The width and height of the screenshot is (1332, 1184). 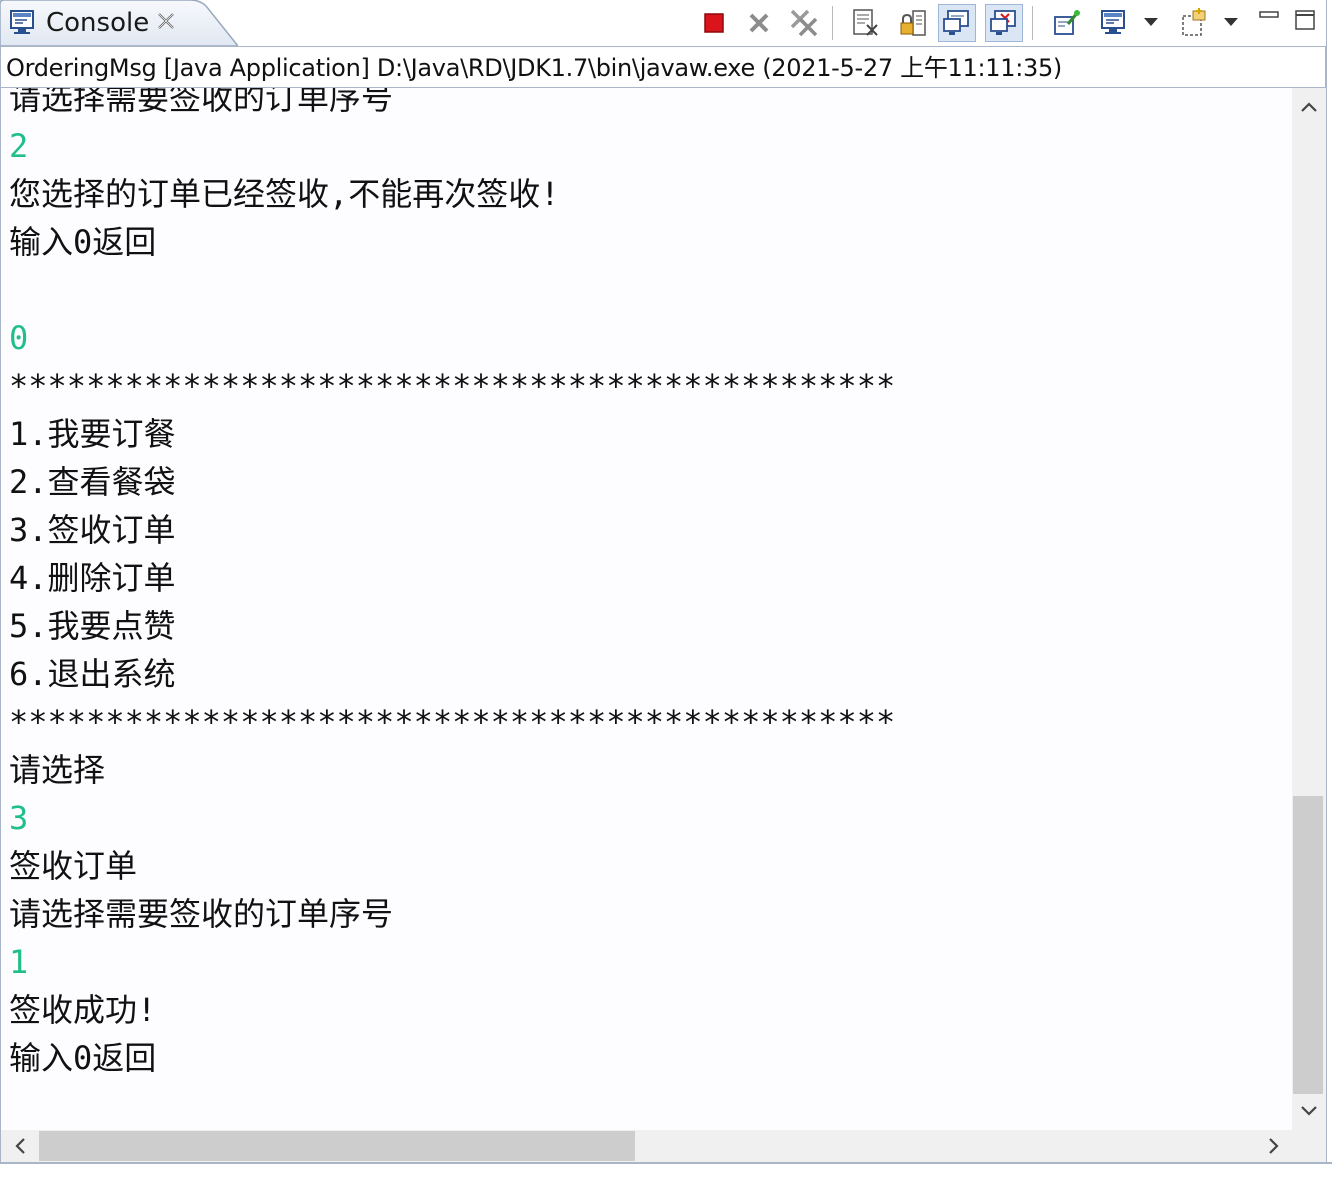 What do you see at coordinates (22, 22) in the screenshot?
I see `console-icon` at bounding box center [22, 22].